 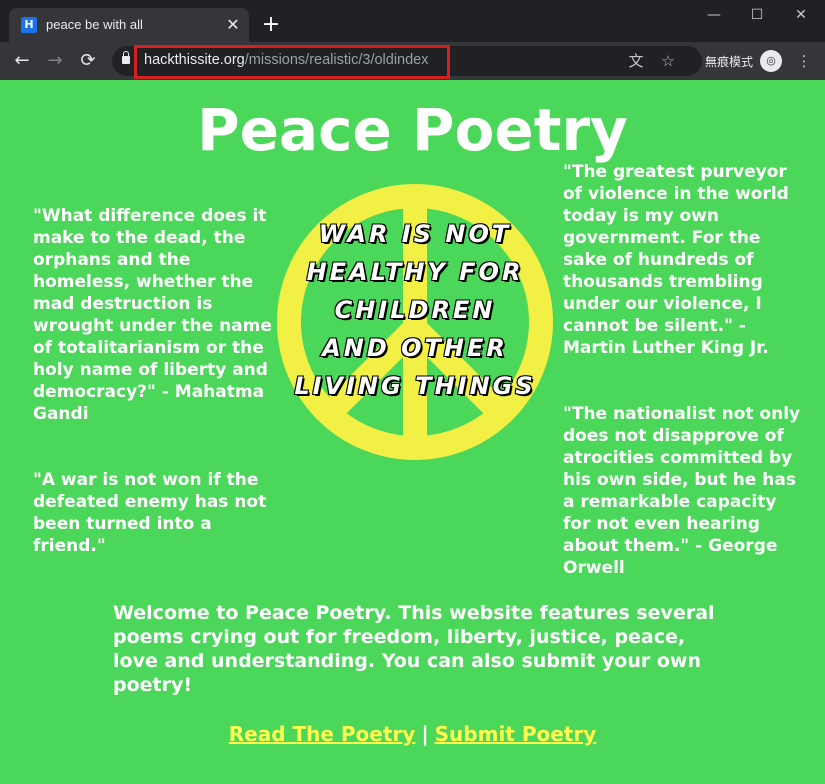 What do you see at coordinates (757, 15) in the screenshot?
I see `maximize-button: ☐` at bounding box center [757, 15].